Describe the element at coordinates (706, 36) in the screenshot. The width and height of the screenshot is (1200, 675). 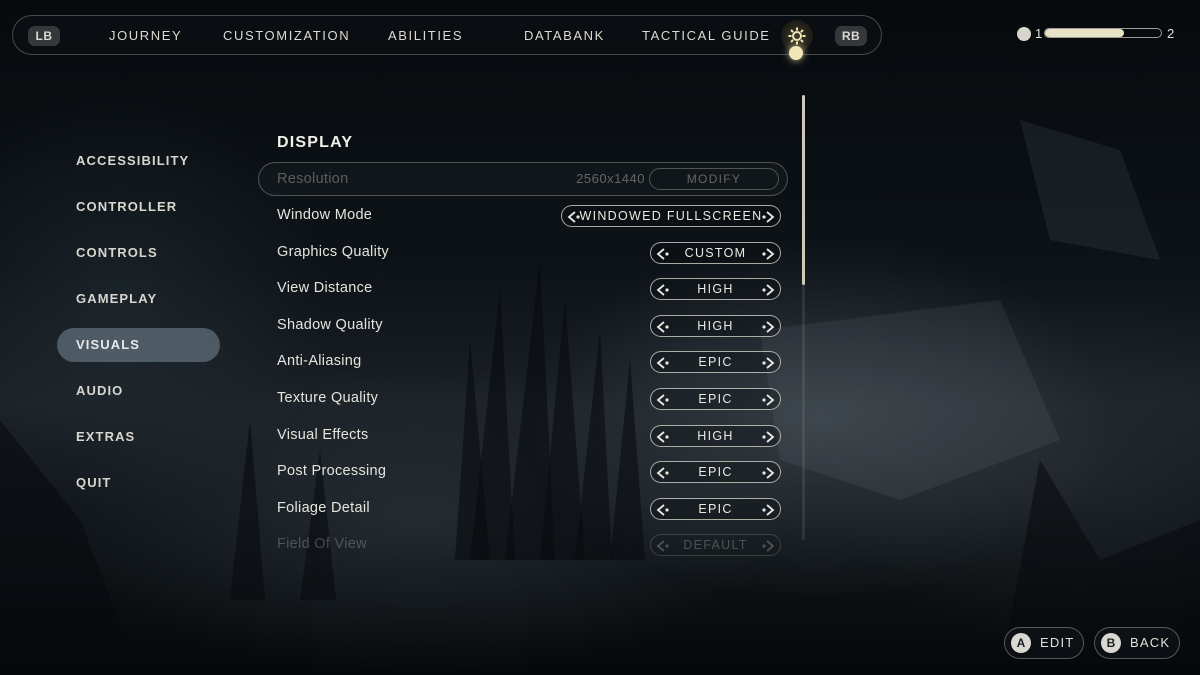
I see `tab-tactical-guide: TACTICAL GUIDE` at that location.